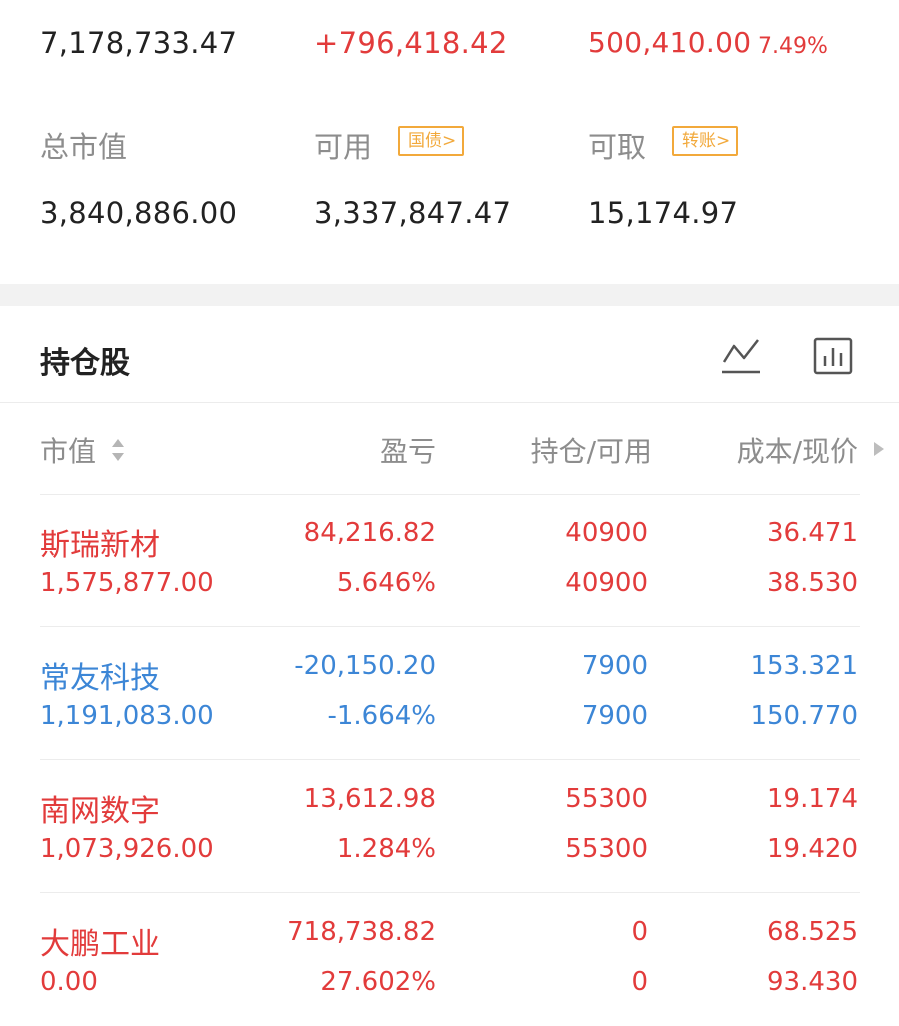  I want to click on stock-market-value: 1,191,083.00, so click(127, 716).